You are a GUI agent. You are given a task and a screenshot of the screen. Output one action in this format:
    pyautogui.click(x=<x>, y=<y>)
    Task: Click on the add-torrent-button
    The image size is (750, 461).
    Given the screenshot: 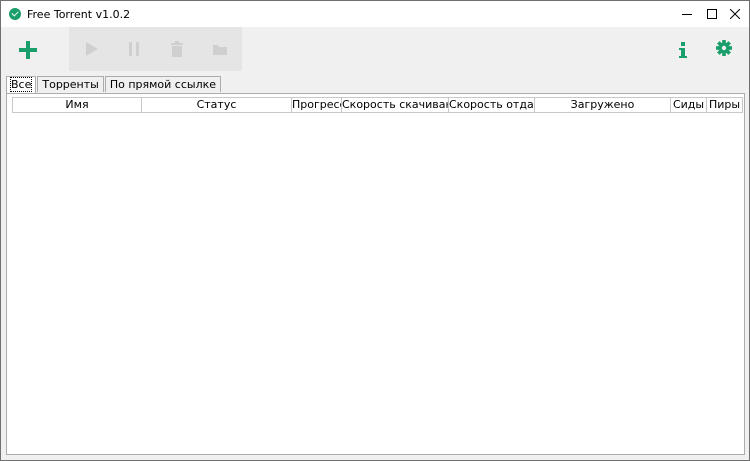 What is the action you would take?
    pyautogui.click(x=28, y=50)
    